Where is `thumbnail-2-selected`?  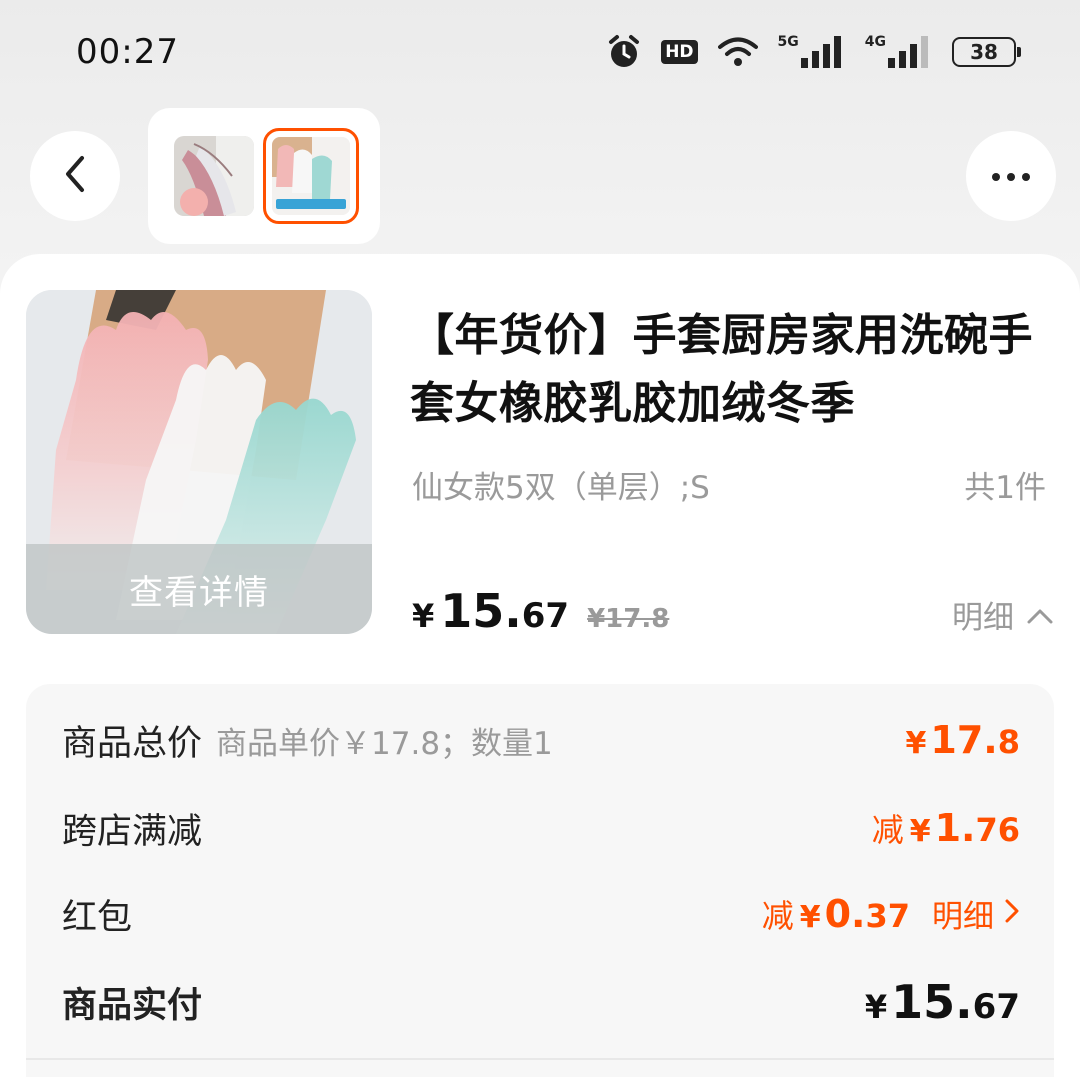 thumbnail-2-selected is located at coordinates (311, 176).